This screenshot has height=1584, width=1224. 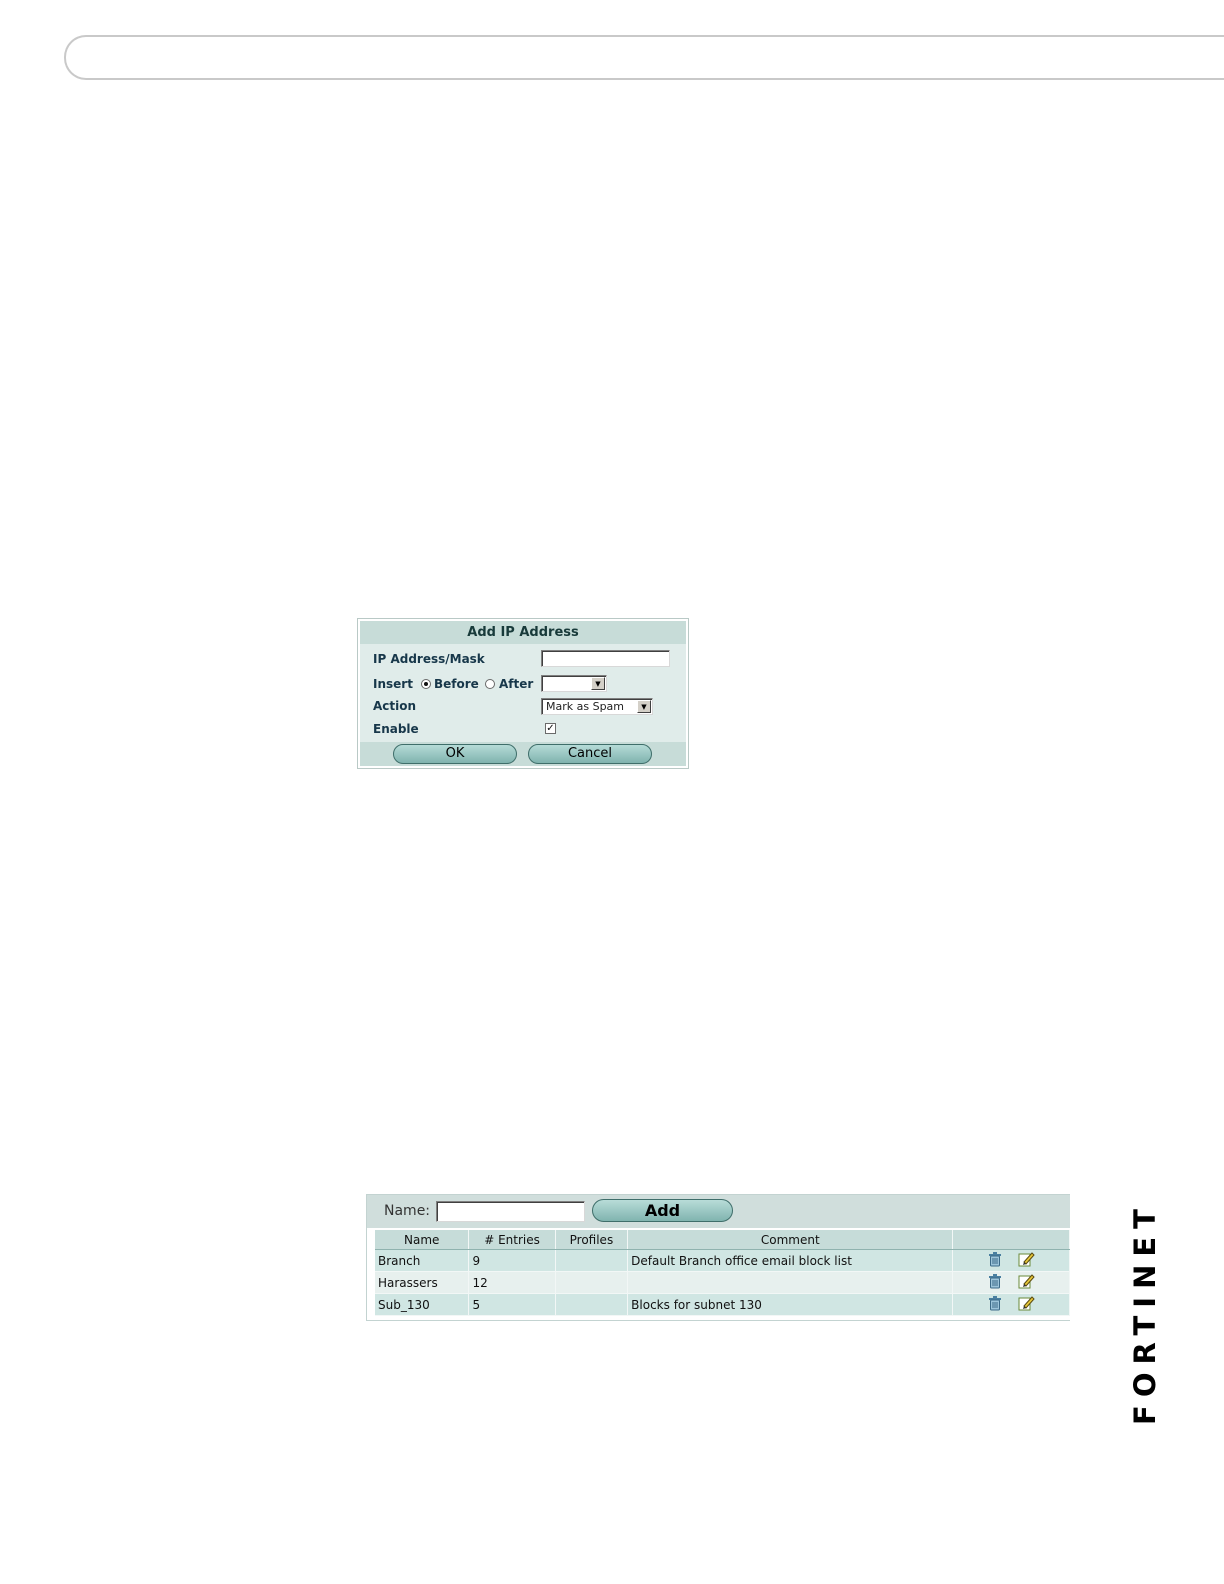 What do you see at coordinates (422, 1260) in the screenshot?
I see `cell-name: Branch` at bounding box center [422, 1260].